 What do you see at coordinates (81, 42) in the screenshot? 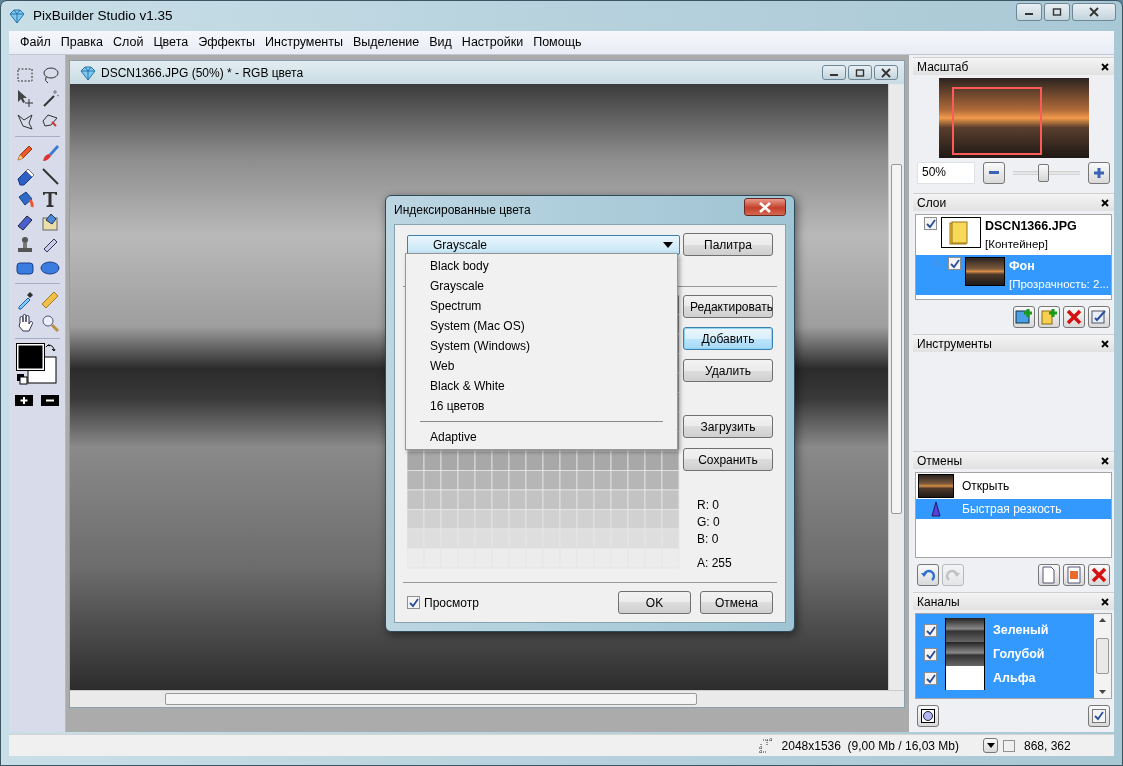
I see `menu-item: Правка` at bounding box center [81, 42].